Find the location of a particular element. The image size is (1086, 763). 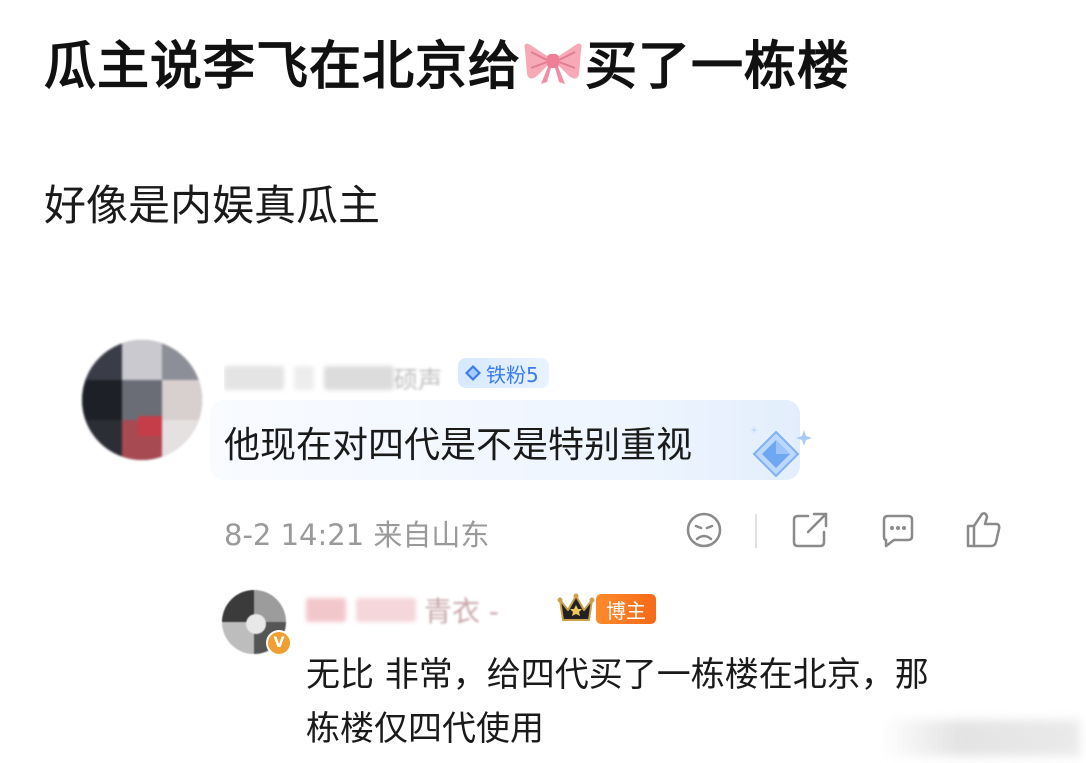

like-icon is located at coordinates (984, 530).